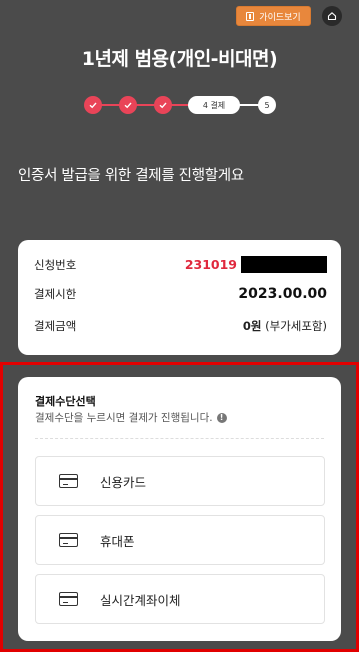 This screenshot has width=359, height=652. I want to click on info-row-application-number: 신청번호 231019, so click(180, 264).